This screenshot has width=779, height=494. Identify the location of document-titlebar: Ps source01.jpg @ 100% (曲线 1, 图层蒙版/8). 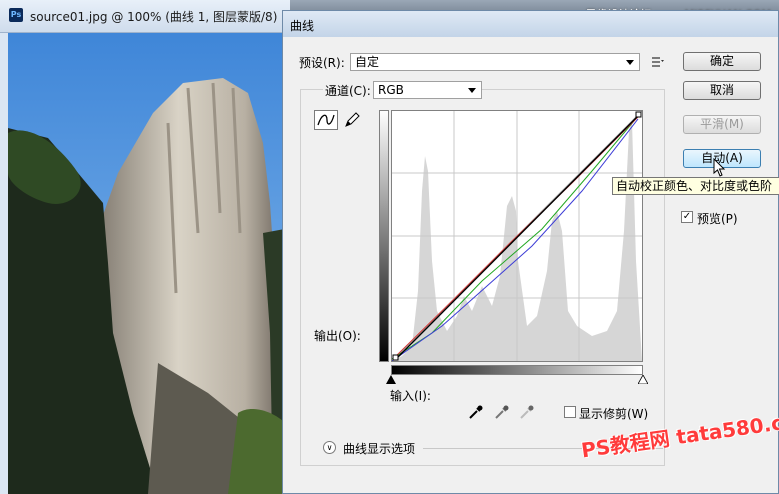
(145, 16).